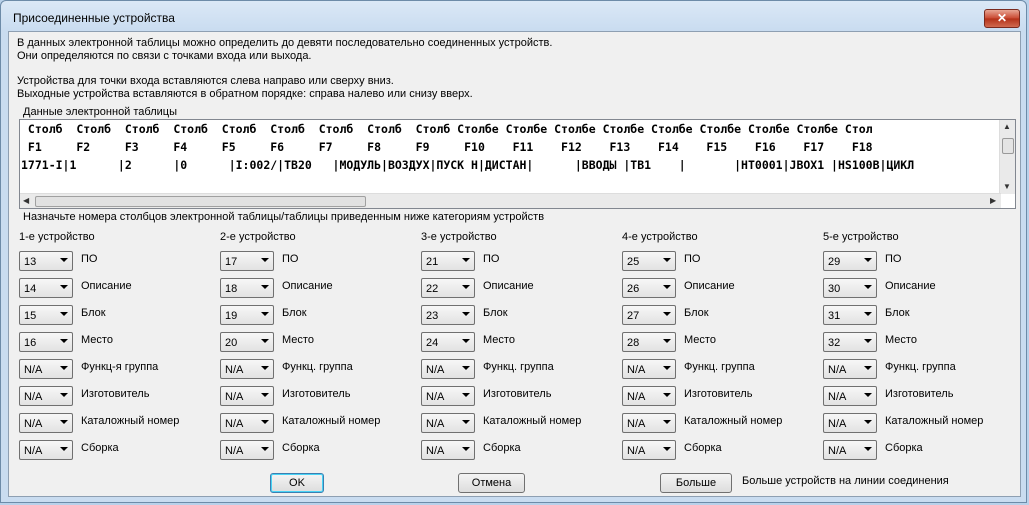  What do you see at coordinates (448, 342) in the screenshot?
I see `column-select: 24` at bounding box center [448, 342].